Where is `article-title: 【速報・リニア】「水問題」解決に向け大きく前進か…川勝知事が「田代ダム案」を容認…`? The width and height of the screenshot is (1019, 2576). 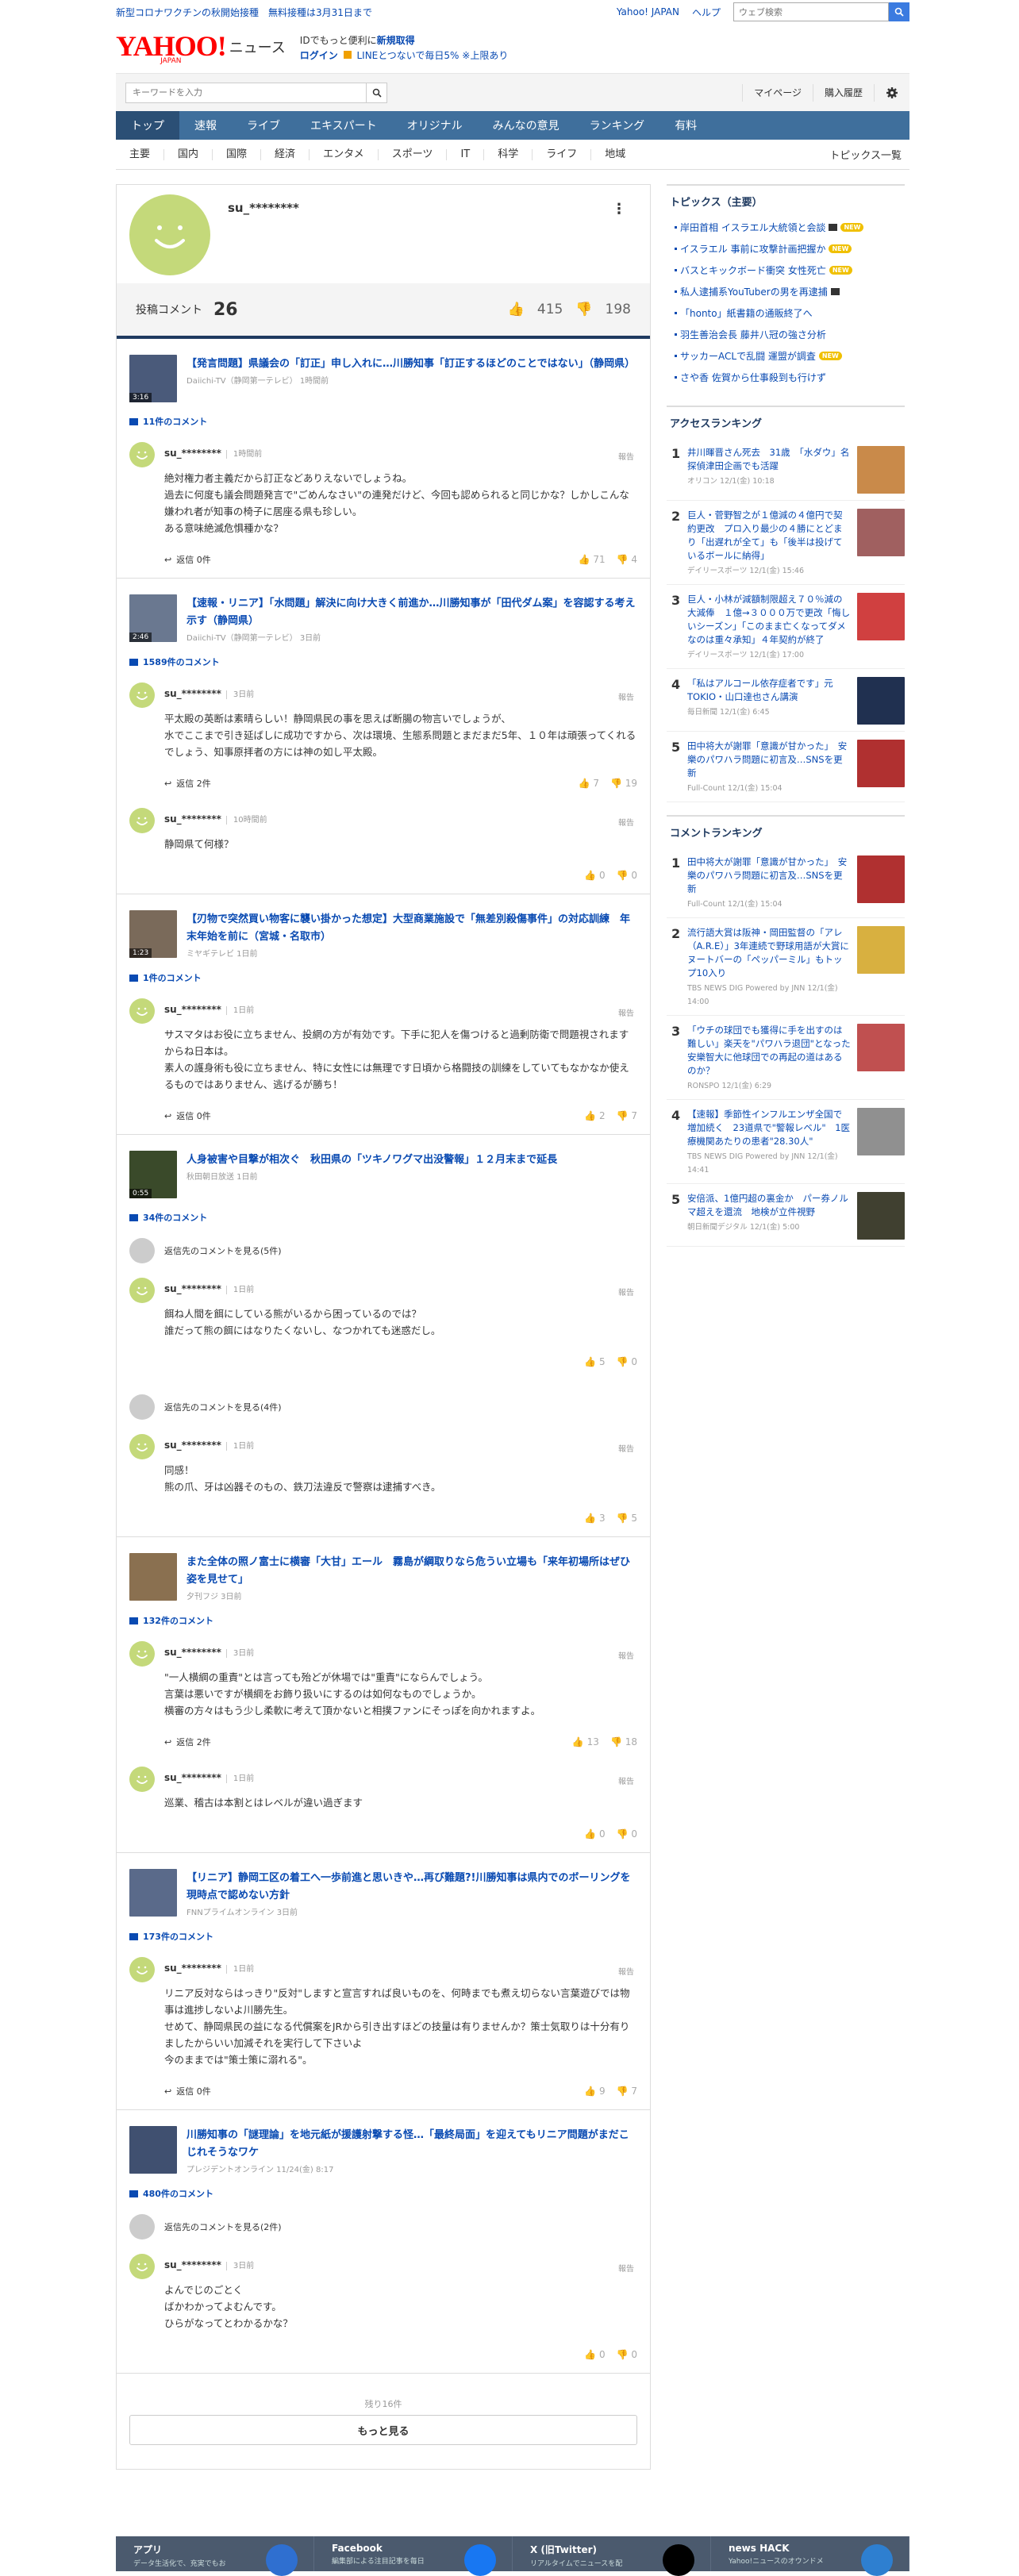
article-title: 【速報・リニア】「水問題」解決に向け大きく前進か…川勝知事が「田代ダム案」を容認… is located at coordinates (411, 612).